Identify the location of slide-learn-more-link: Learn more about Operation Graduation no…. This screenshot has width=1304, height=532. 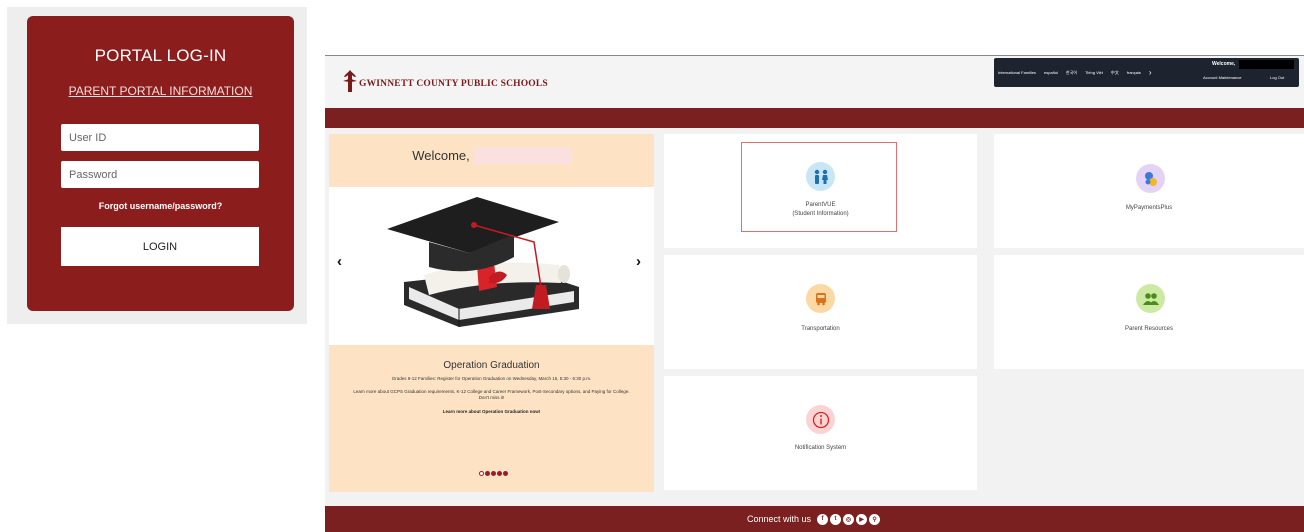
(491, 411).